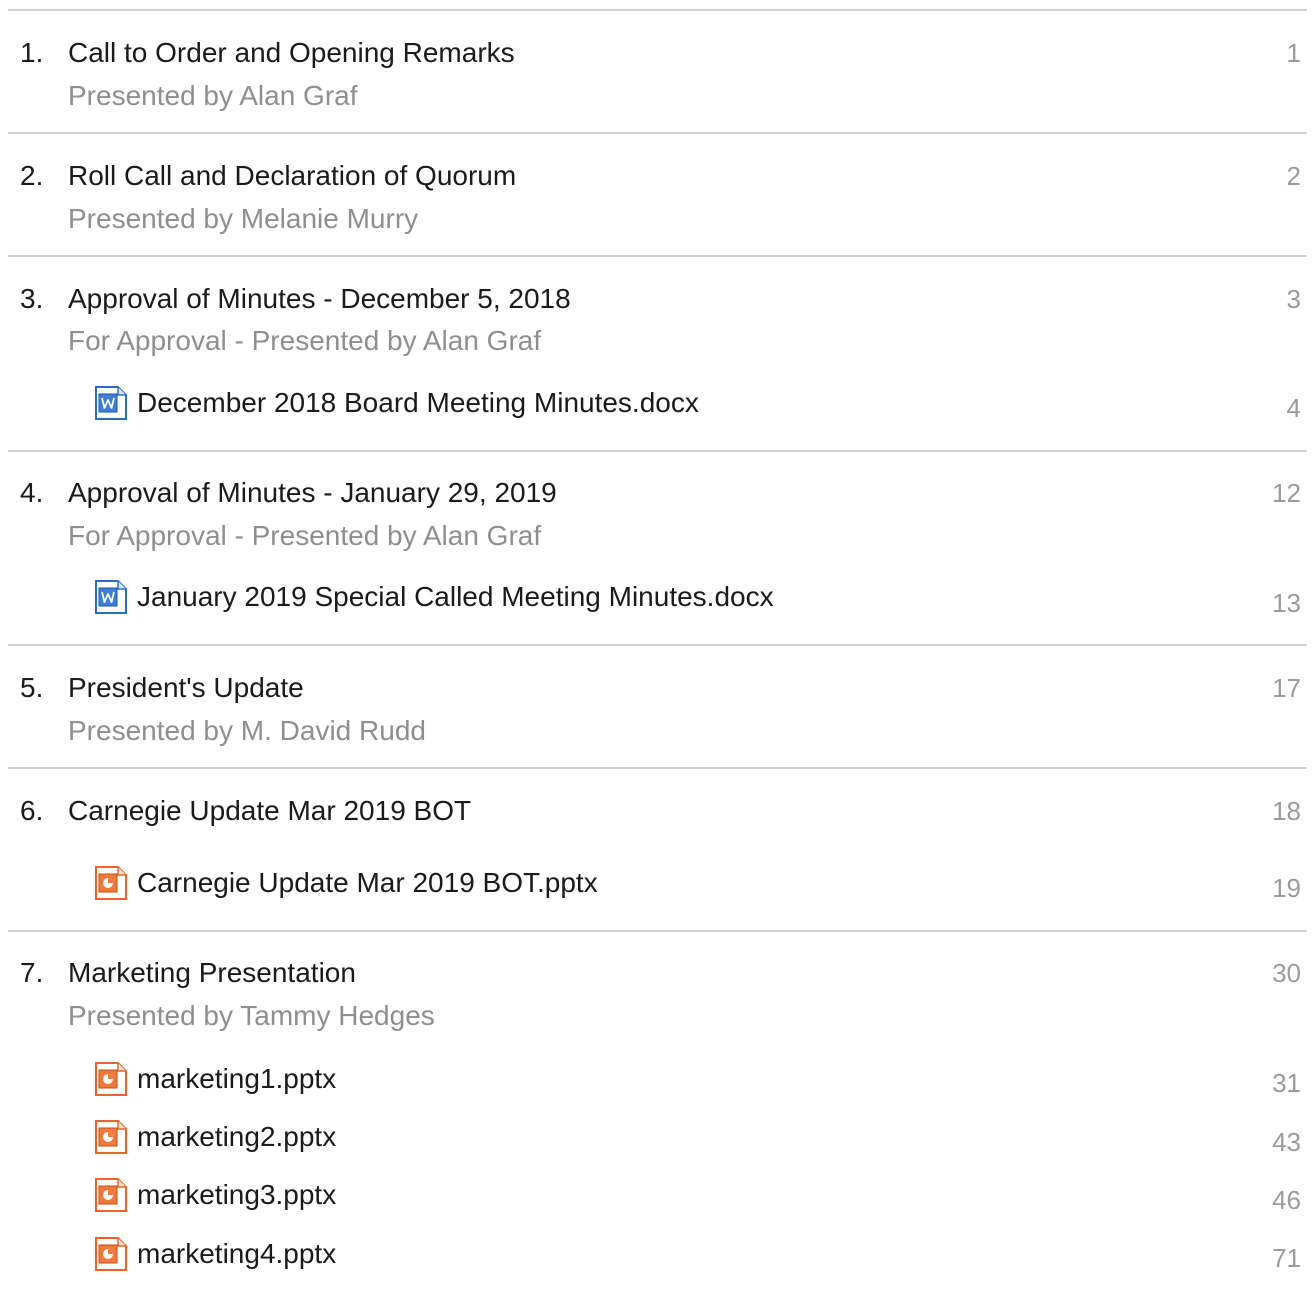  I want to click on attachment-page-number: 31, so click(1286, 1083).